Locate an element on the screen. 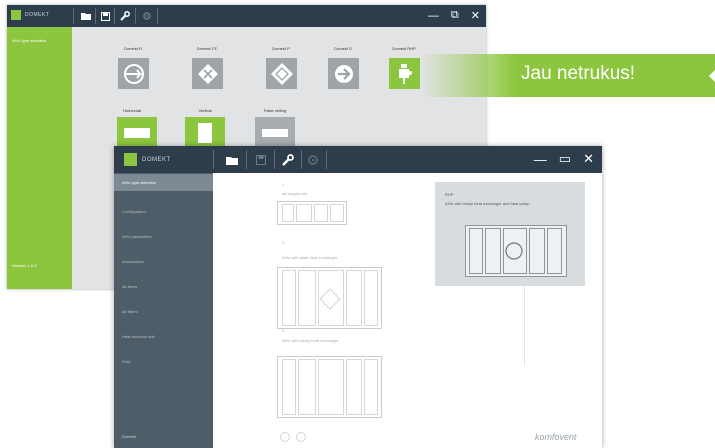  preview-unit-diagram is located at coordinates (516, 251).